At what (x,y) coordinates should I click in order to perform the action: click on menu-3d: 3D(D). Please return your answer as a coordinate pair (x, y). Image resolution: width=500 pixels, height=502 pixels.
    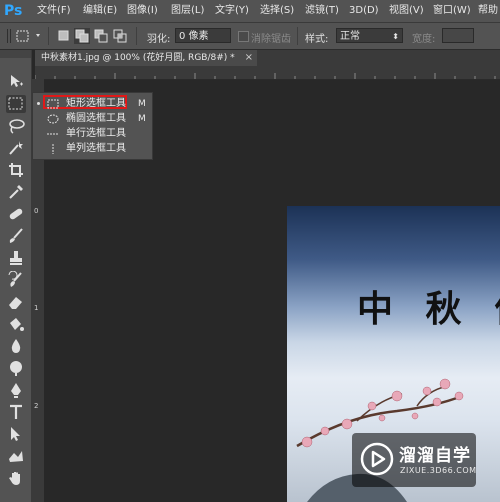
    Looking at the image, I should click on (364, 11).